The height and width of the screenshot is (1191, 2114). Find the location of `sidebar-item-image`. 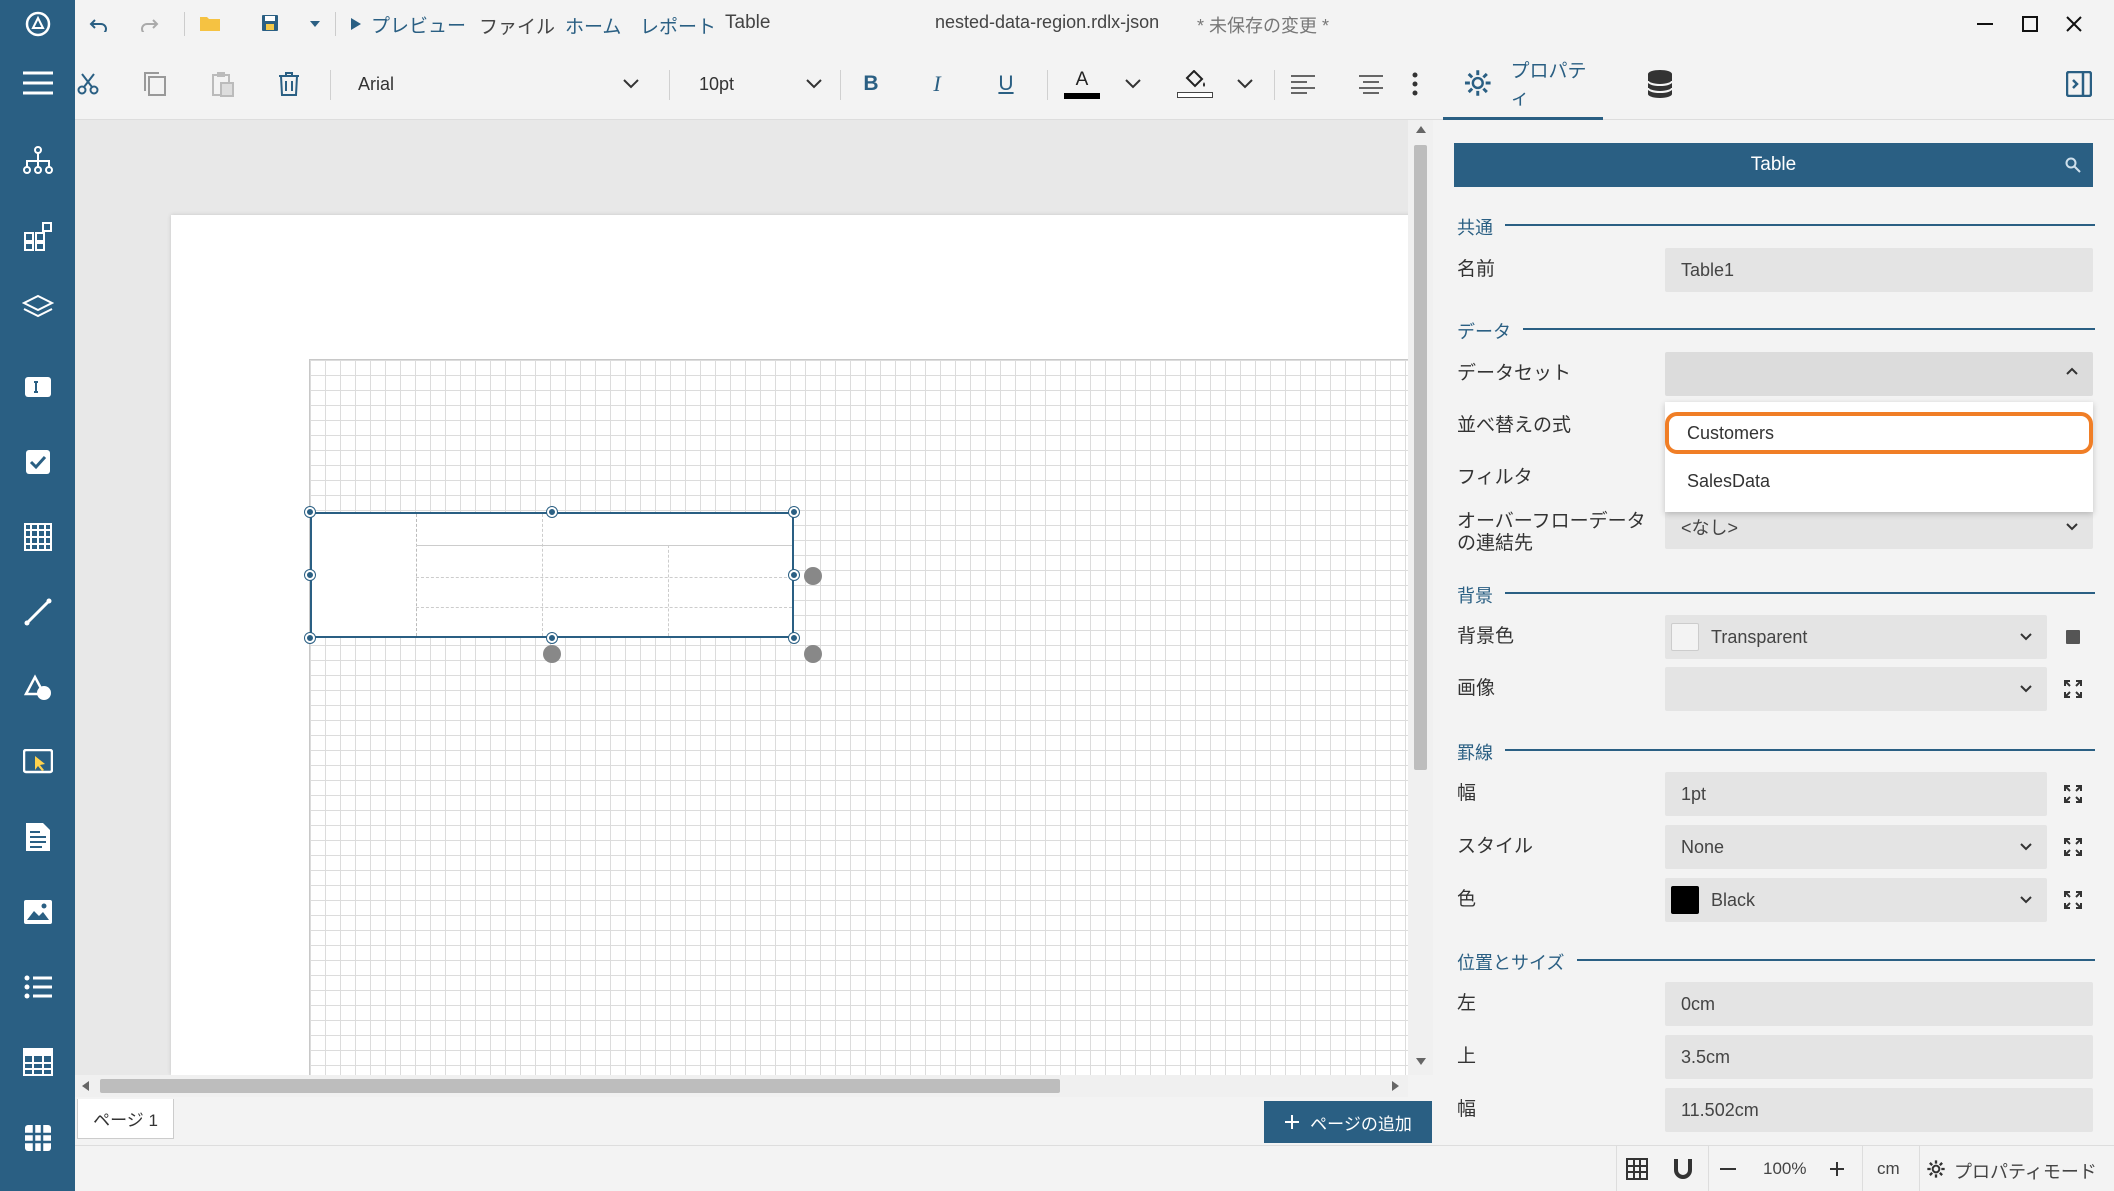

sidebar-item-image is located at coordinates (37, 912).